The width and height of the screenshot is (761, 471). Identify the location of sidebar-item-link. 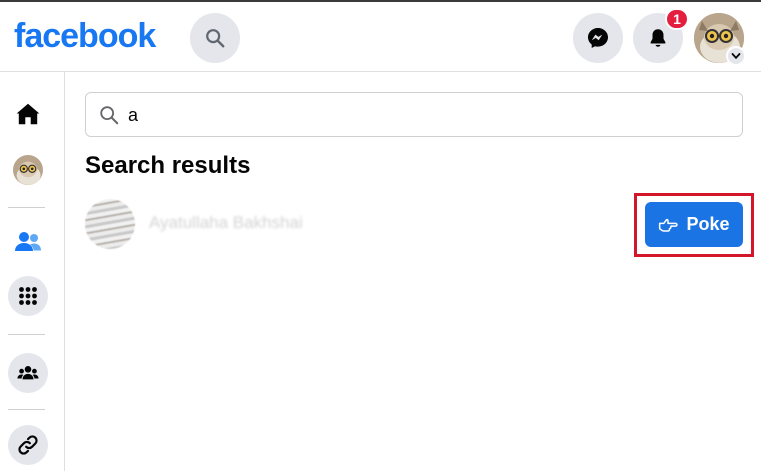
(28, 445).